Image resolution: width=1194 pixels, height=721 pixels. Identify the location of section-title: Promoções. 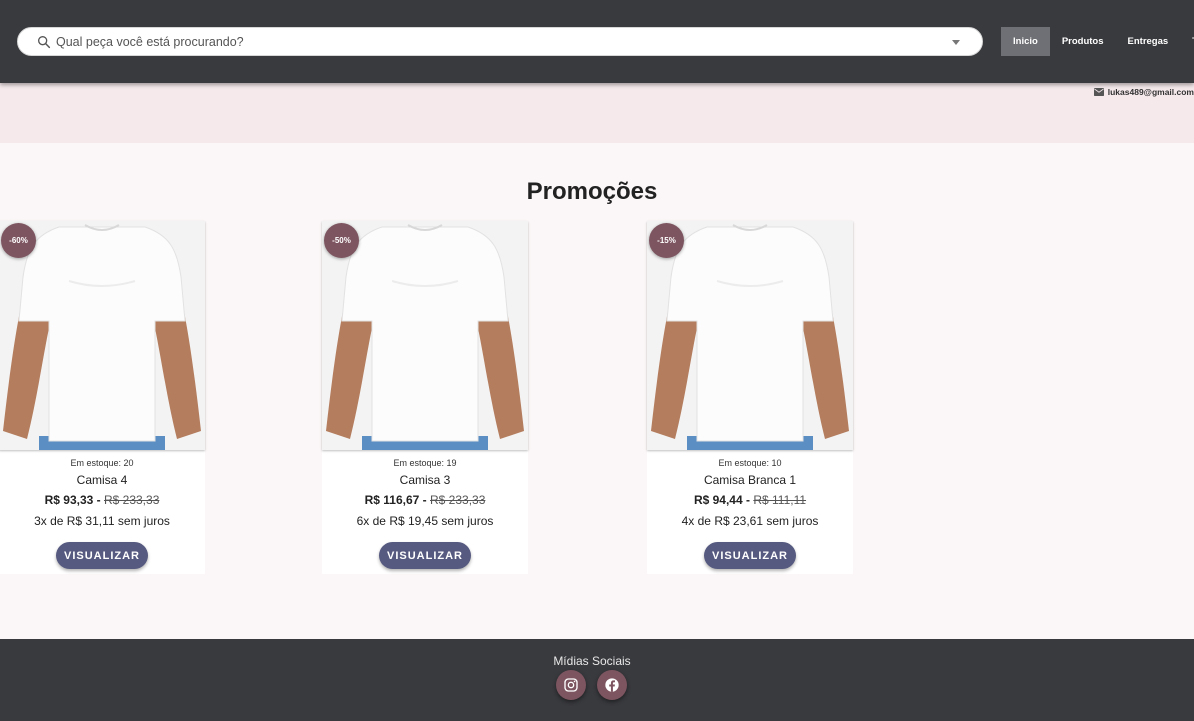
(592, 191).